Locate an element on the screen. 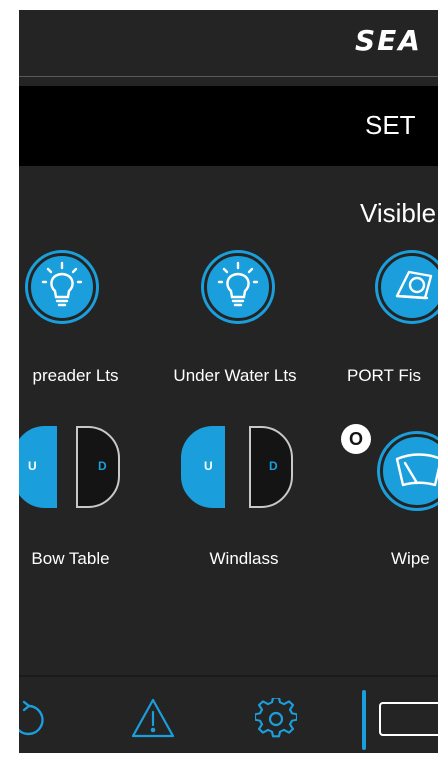 Image resolution: width=438 pixels, height=758 pixels. fish-icon is located at coordinates (414, 285).